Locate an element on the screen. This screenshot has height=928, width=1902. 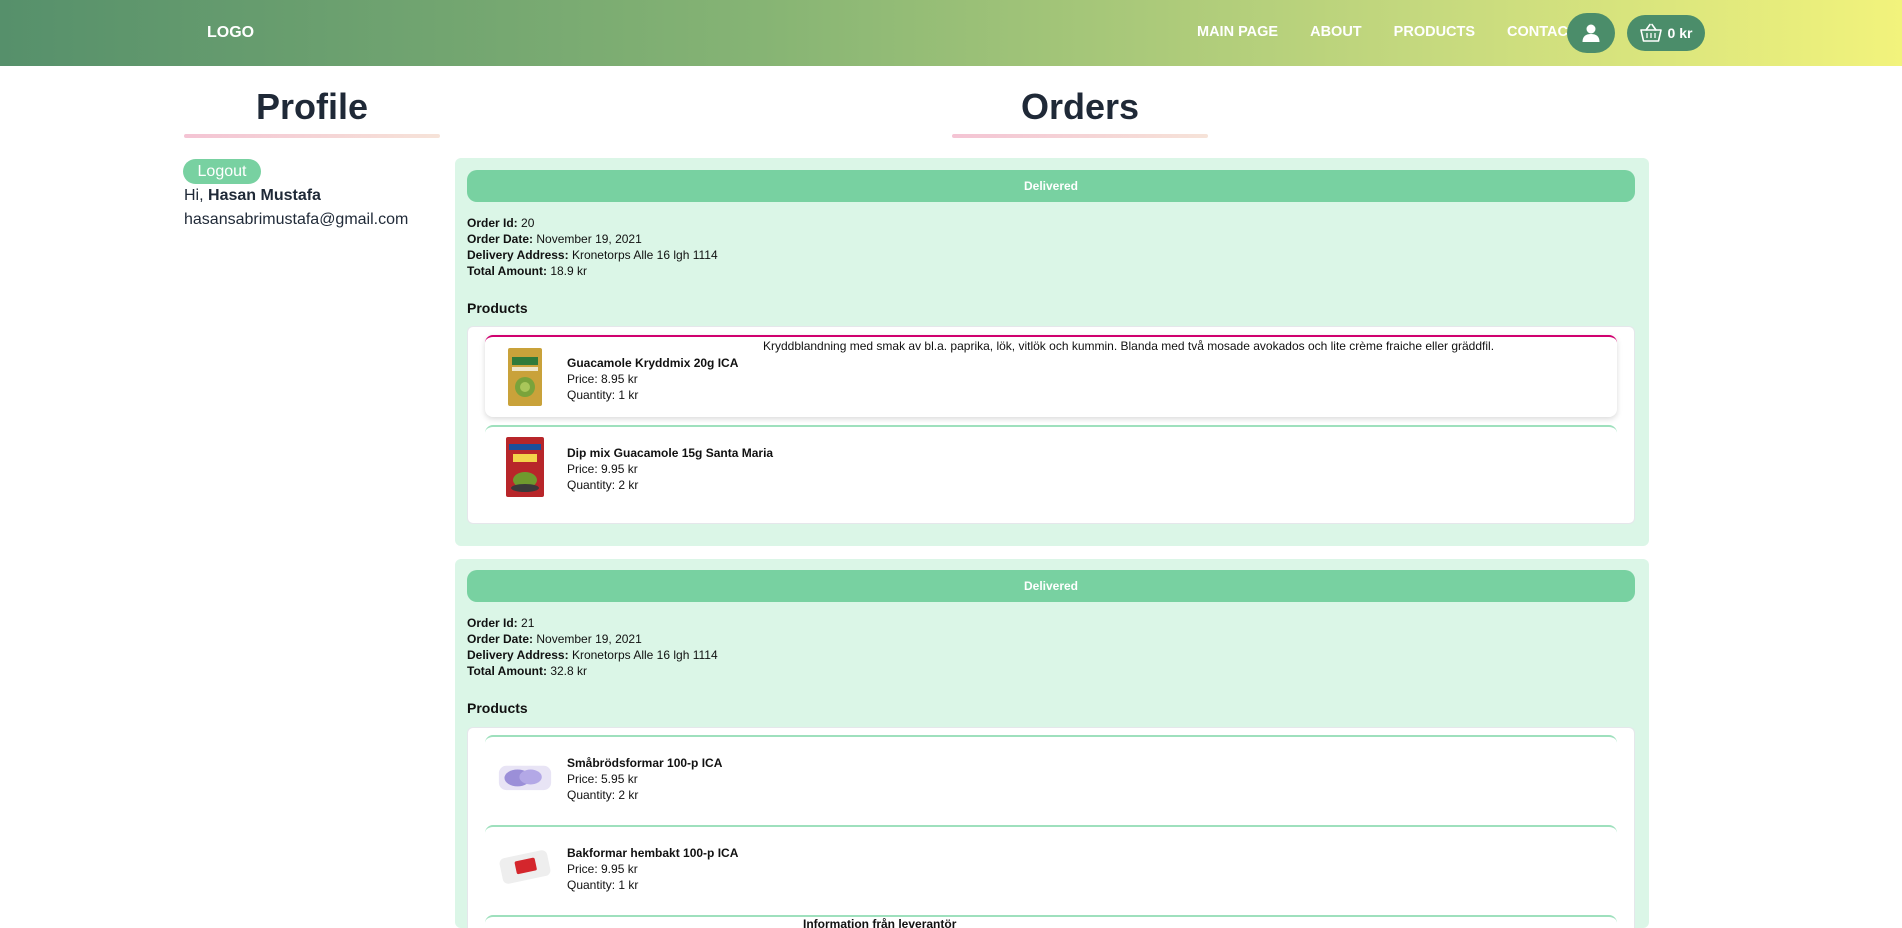
order-id: Order Id: 20 is located at coordinates (501, 223).